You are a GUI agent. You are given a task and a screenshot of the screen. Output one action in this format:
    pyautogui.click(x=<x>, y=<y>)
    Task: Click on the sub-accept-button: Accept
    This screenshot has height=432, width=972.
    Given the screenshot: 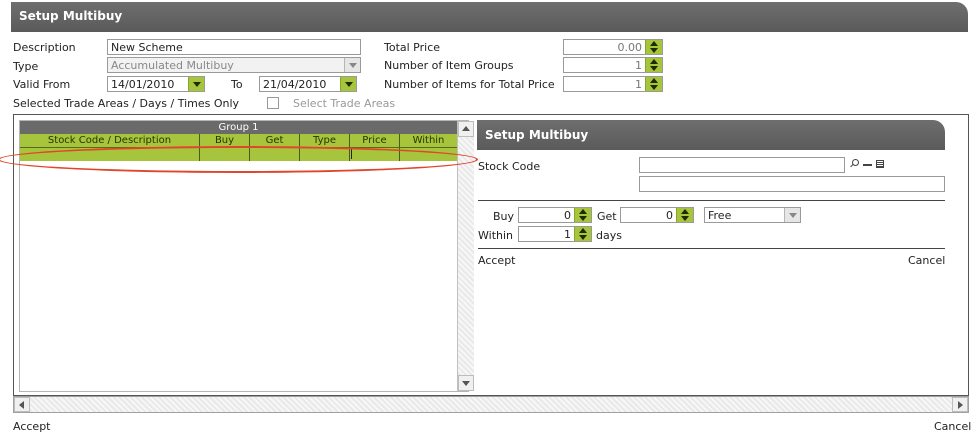 What is the action you would take?
    pyautogui.click(x=497, y=260)
    